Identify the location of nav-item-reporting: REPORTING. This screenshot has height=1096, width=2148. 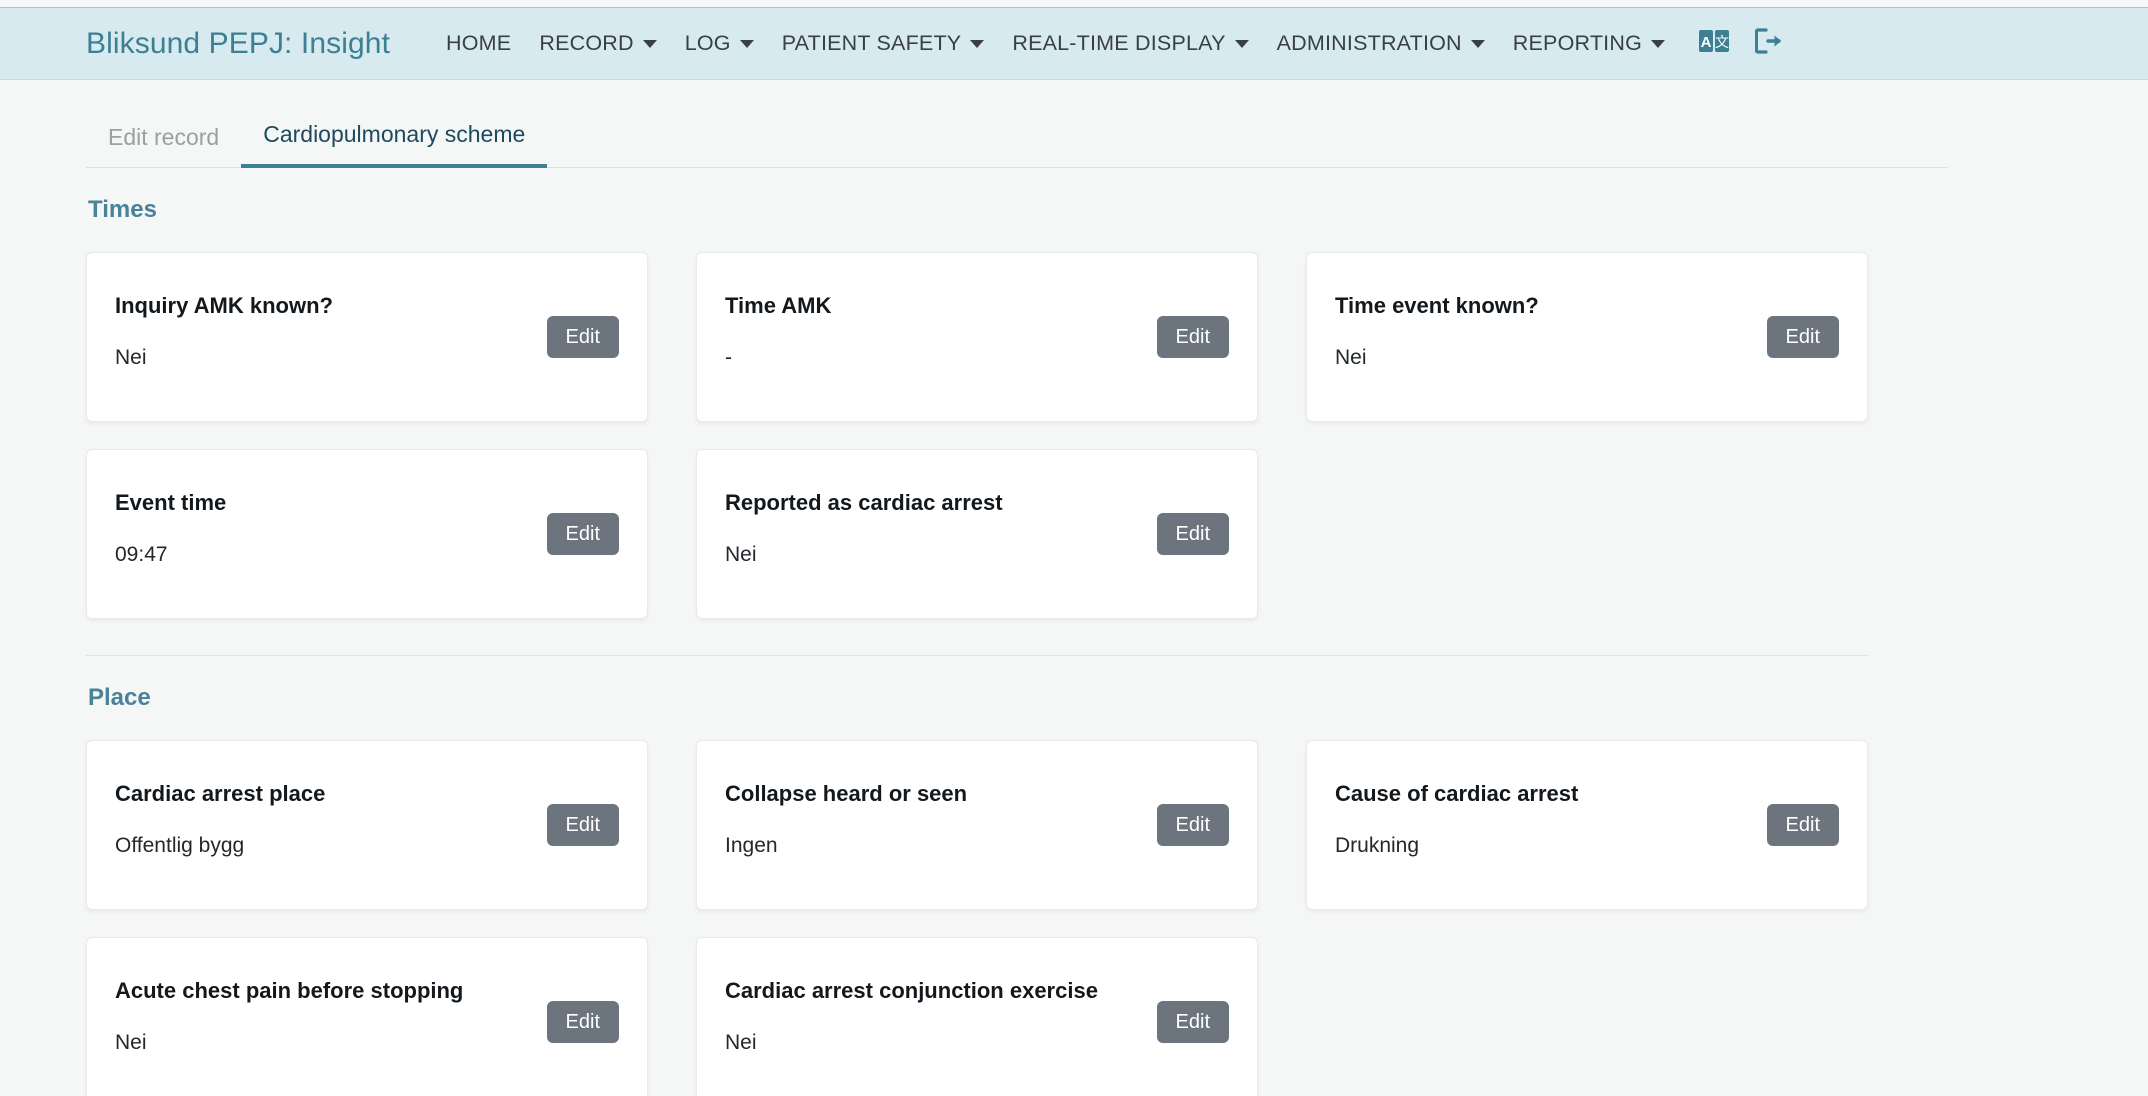
(1589, 43).